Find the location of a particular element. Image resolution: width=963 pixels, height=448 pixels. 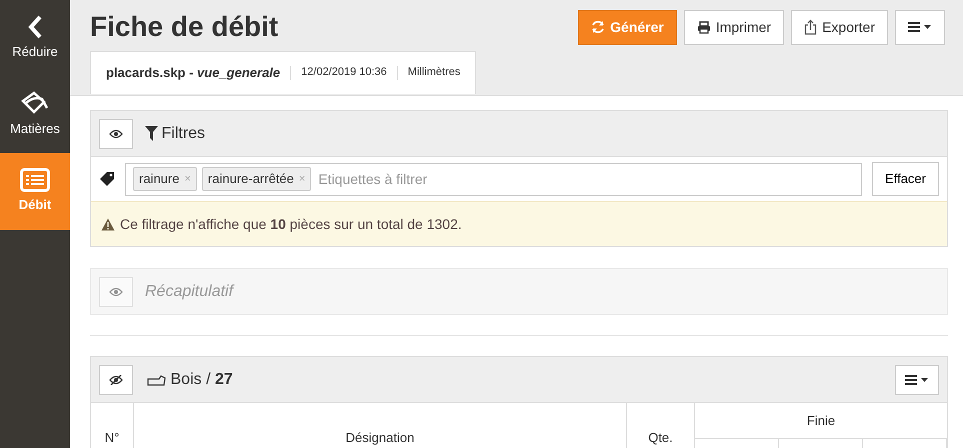

page-title: Fiche de débit is located at coordinates (184, 27).